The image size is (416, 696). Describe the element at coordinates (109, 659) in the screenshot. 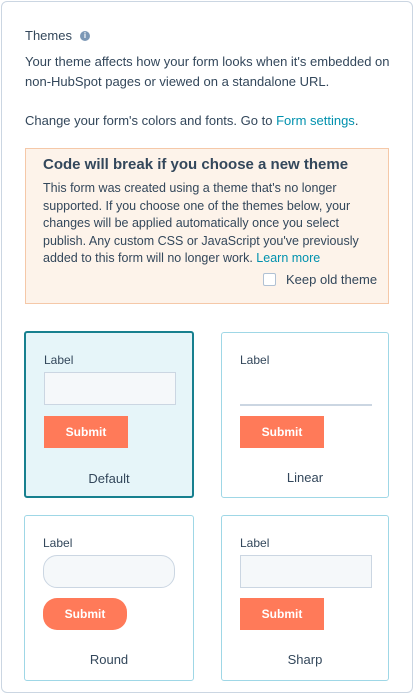

I see `theme-name: Round` at that location.